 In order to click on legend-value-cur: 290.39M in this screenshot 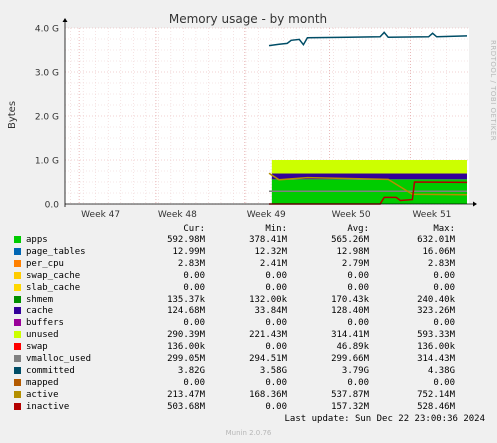, I will do `click(186, 335)`.